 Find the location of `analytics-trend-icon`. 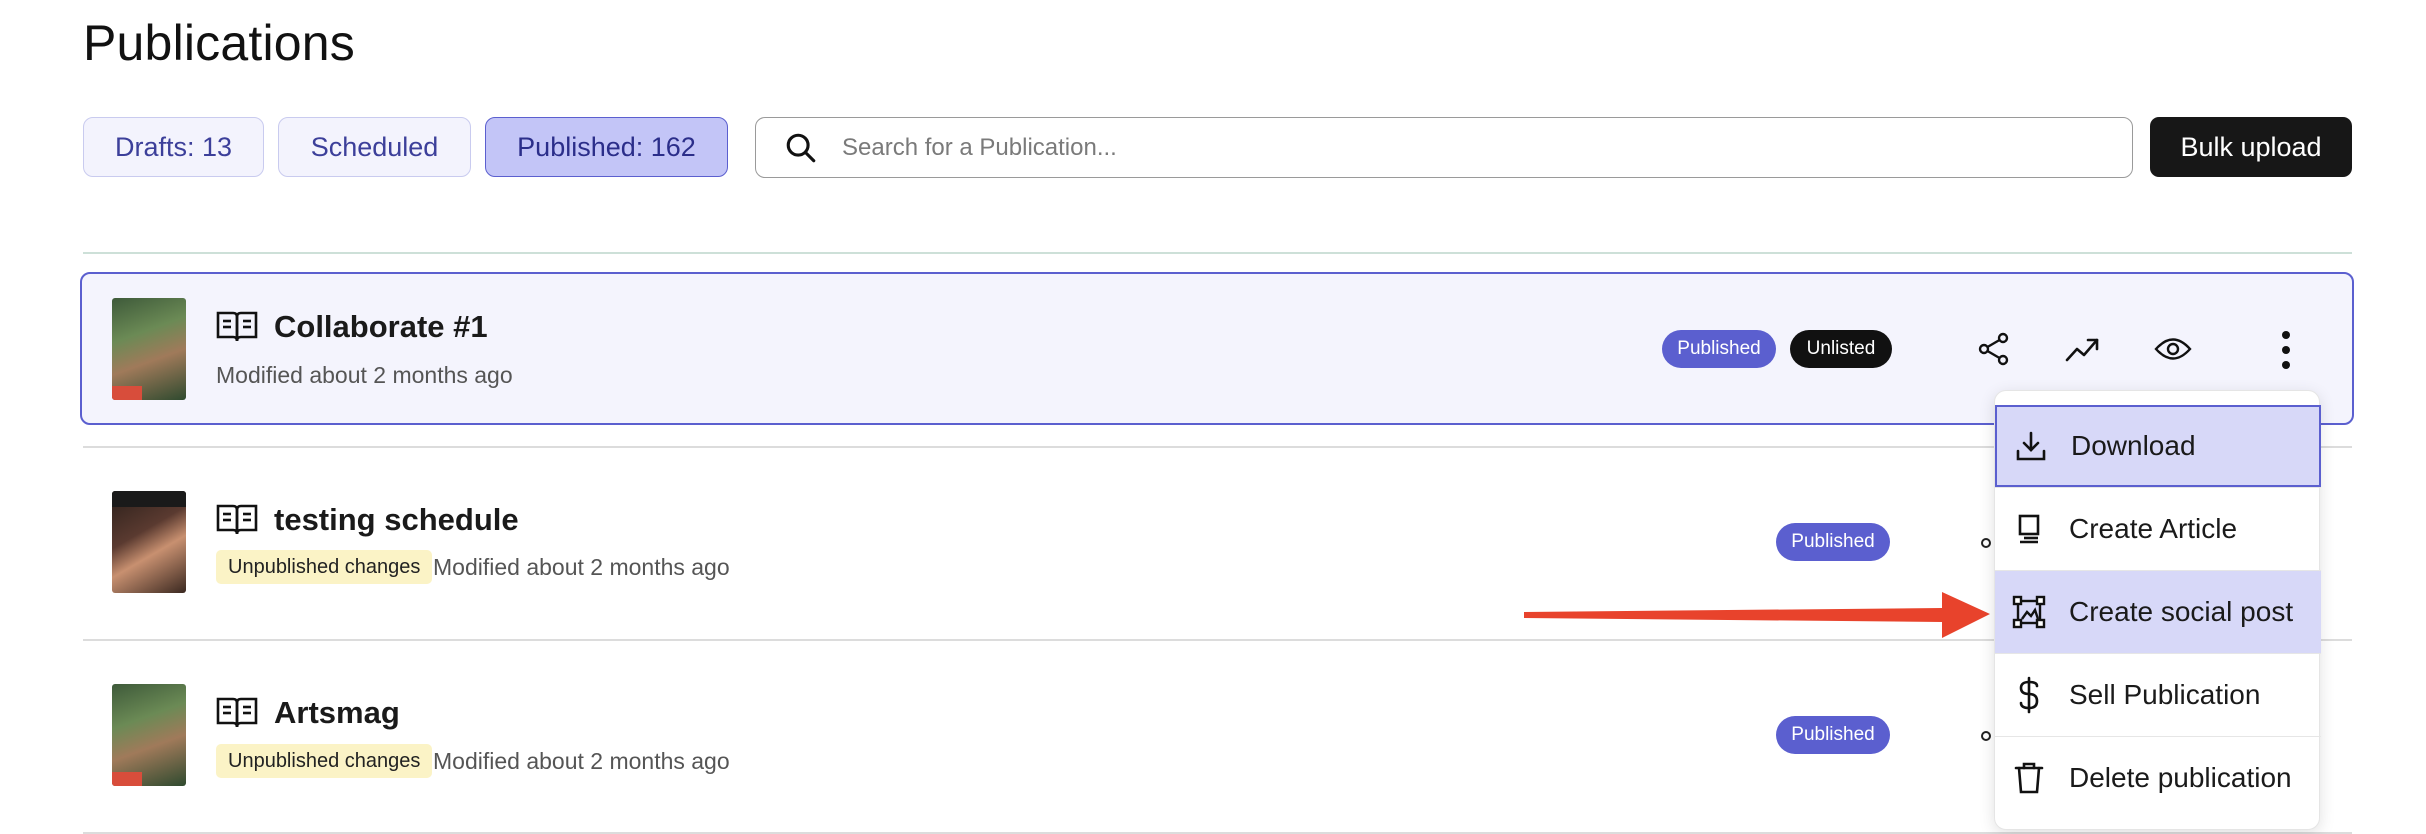

analytics-trend-icon is located at coordinates (2082, 349).